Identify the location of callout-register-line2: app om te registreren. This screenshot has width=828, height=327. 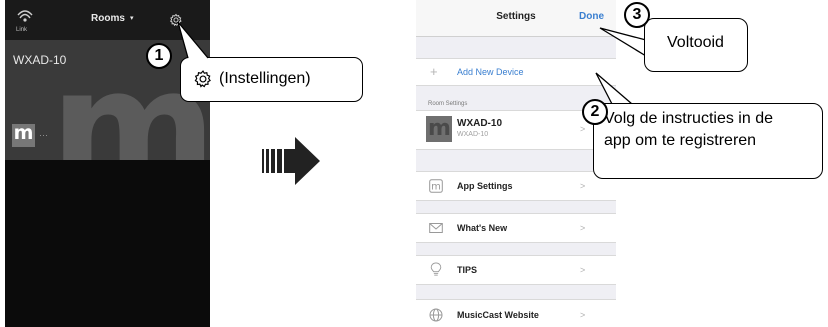
(680, 140).